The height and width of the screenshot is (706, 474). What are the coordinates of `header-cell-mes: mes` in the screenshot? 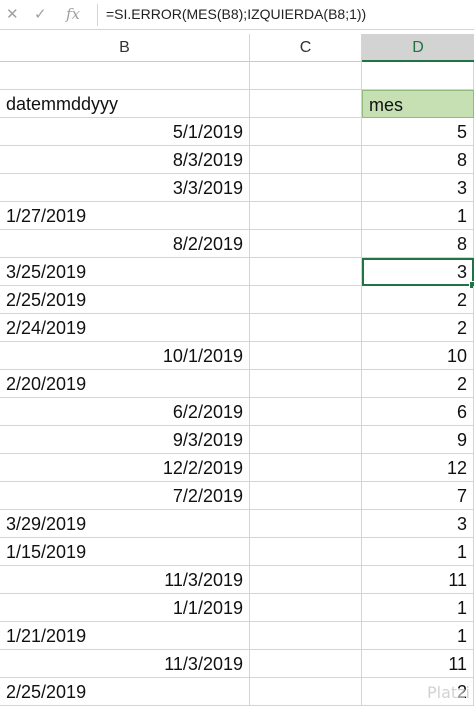 It's located at (418, 104).